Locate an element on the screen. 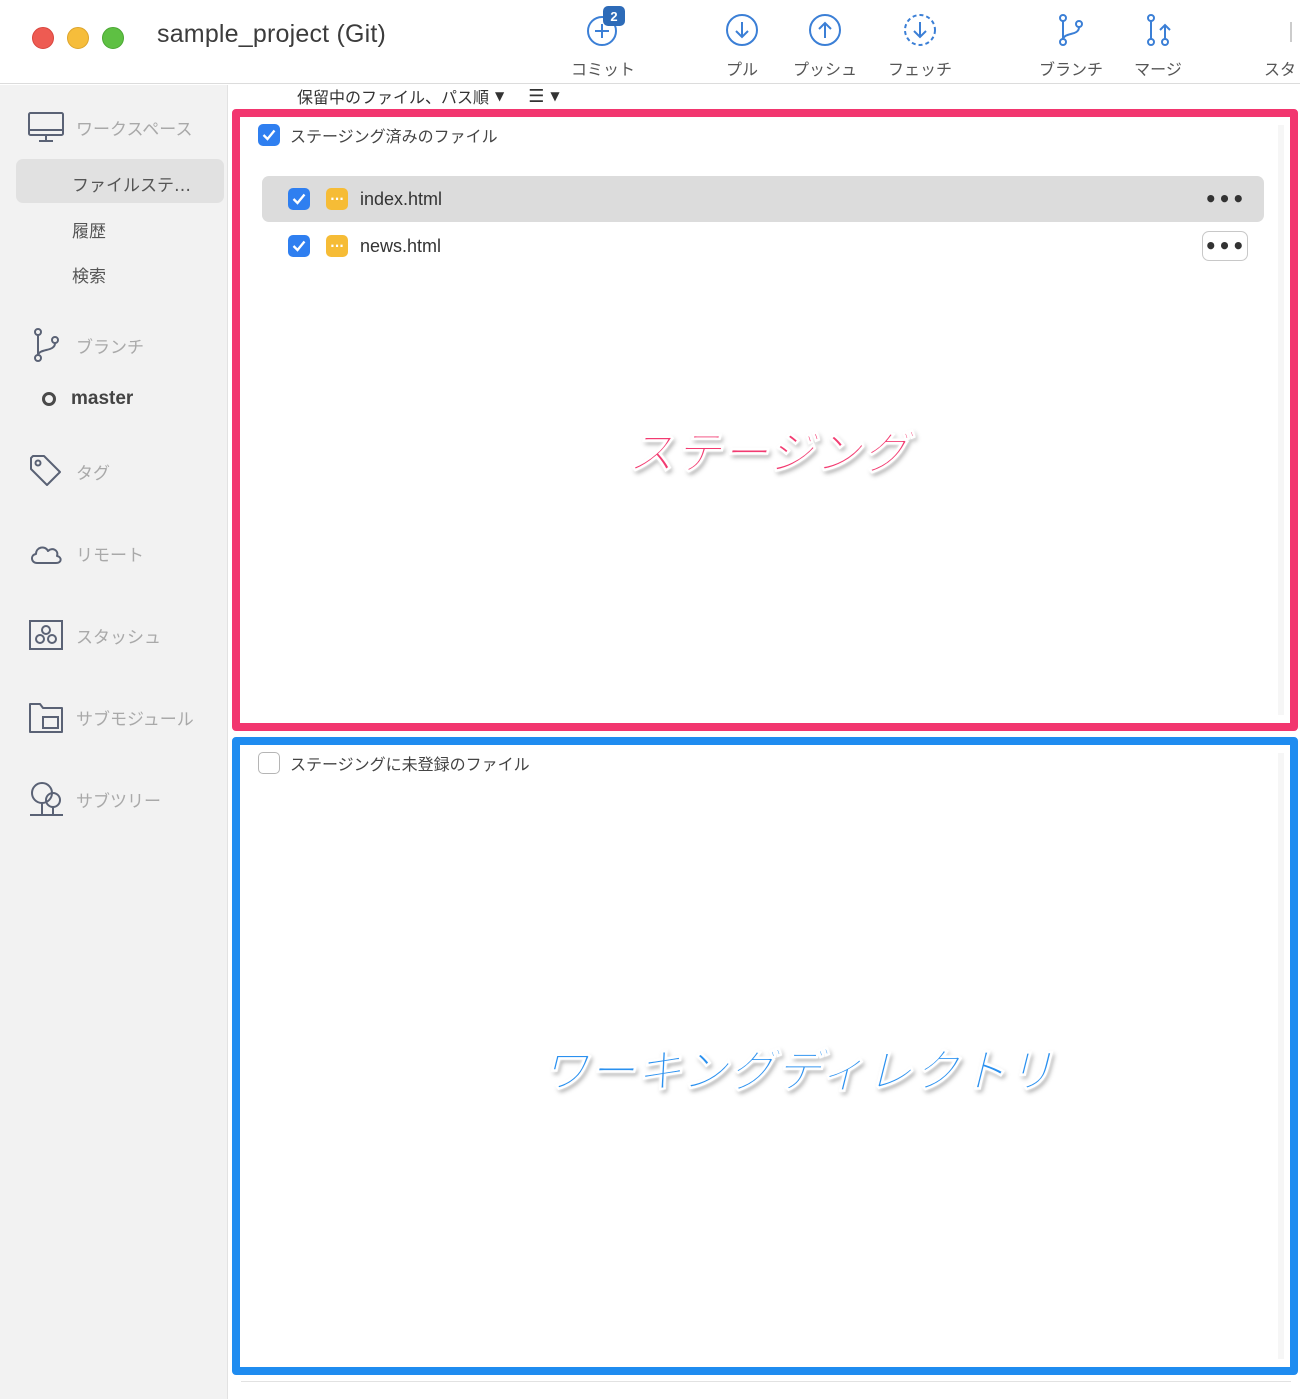  sidebar-section-label: サブモジュール is located at coordinates (135, 719).